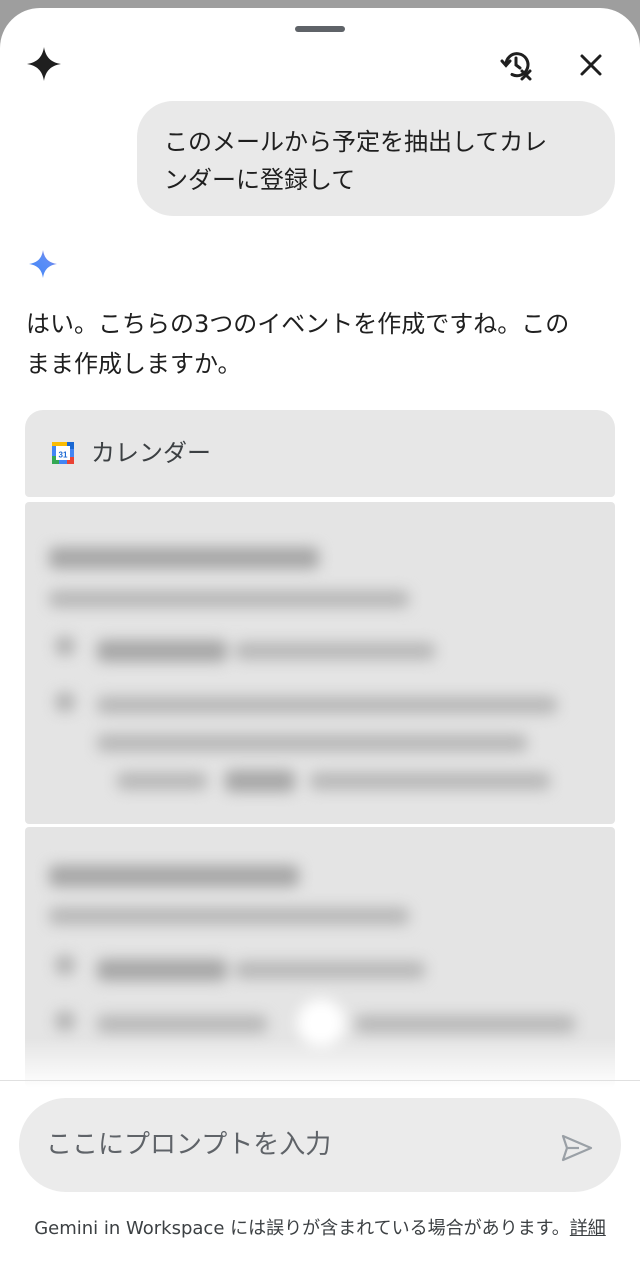  Describe the element at coordinates (151, 453) in the screenshot. I see `calendar-card-title: カレンダー` at that location.